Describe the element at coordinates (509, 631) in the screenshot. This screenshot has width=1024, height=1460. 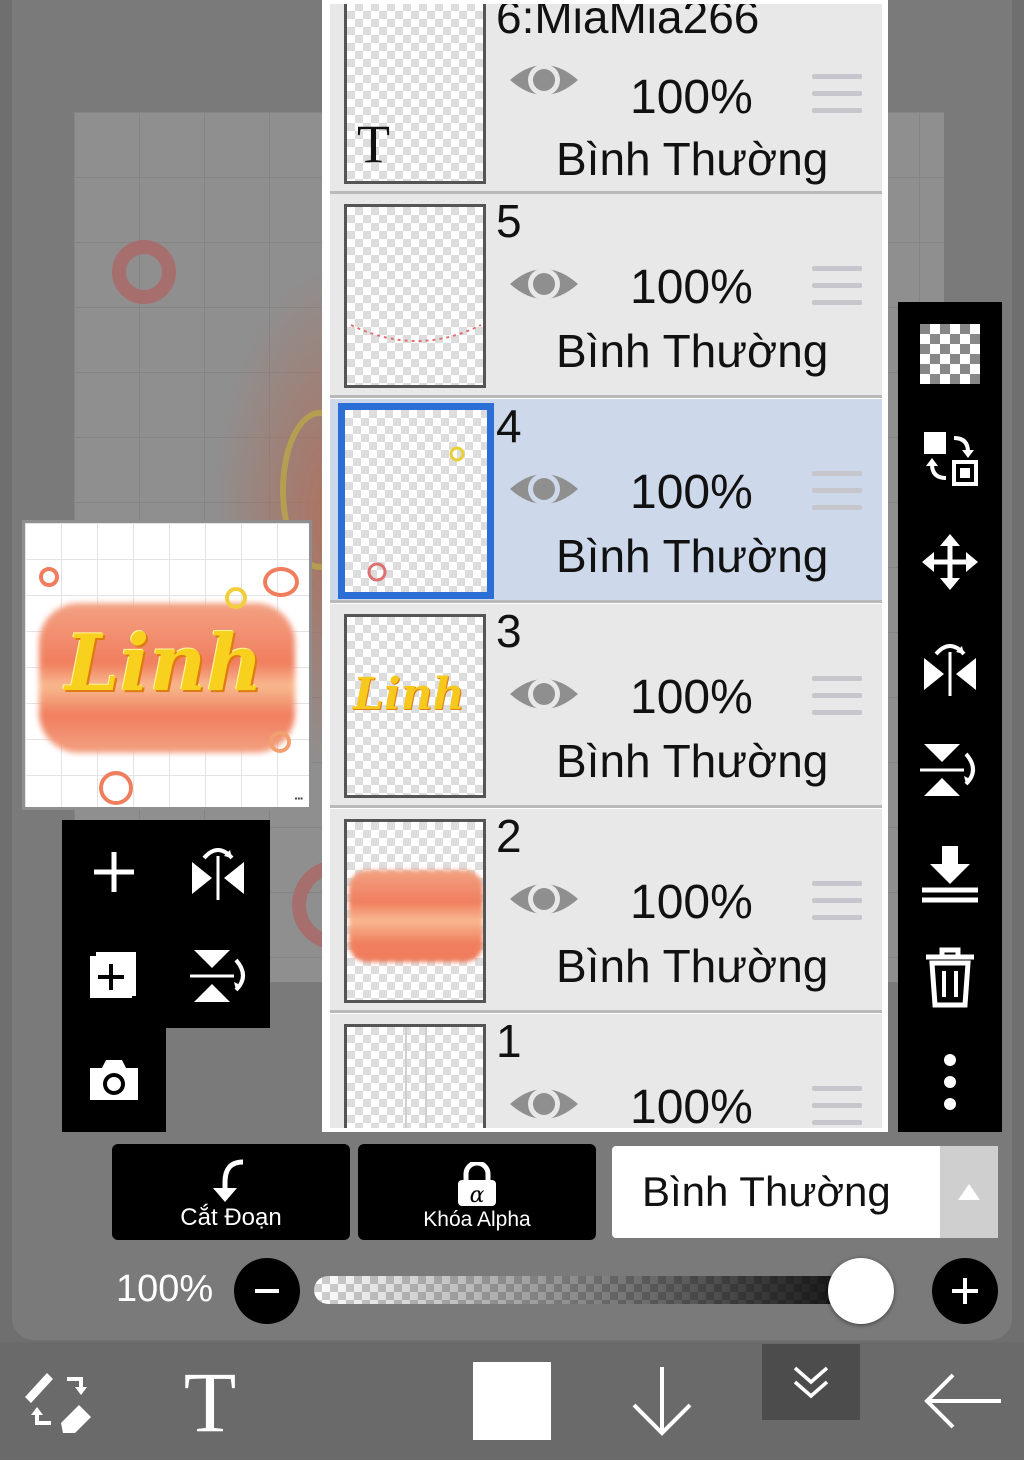
I see `layer-name: 3` at that location.